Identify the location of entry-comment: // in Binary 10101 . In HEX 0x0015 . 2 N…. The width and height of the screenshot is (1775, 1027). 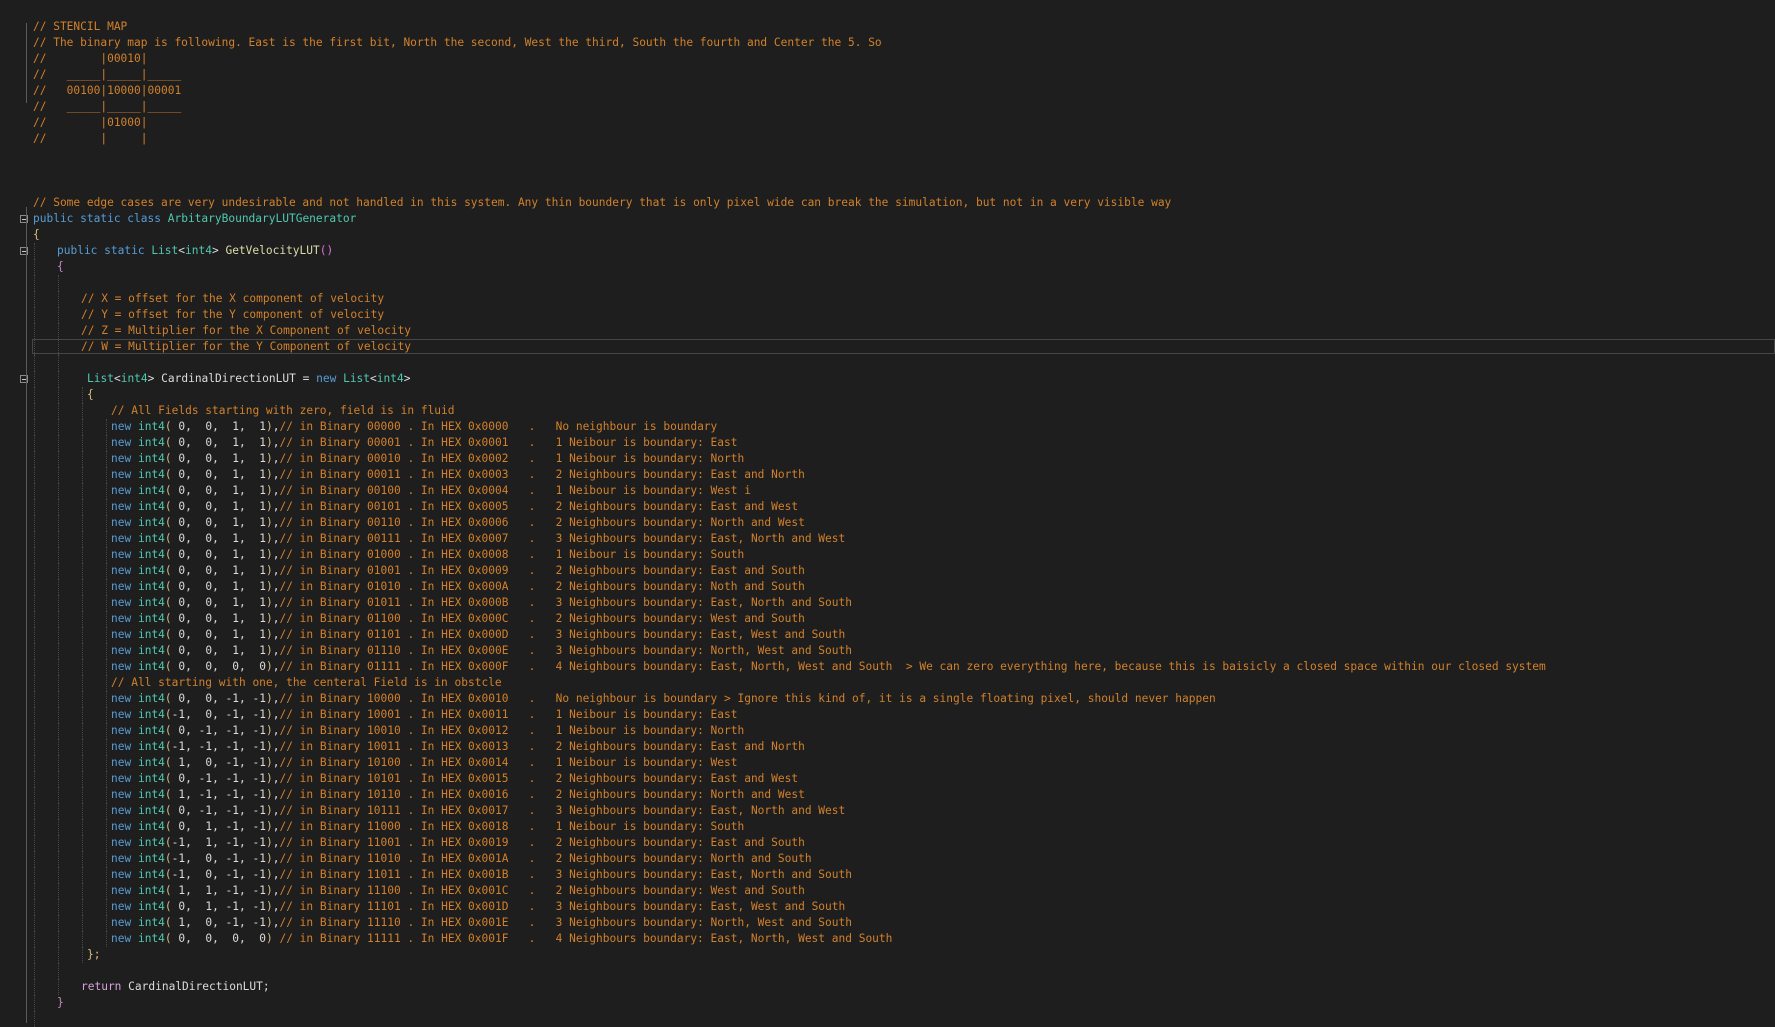
(539, 778).